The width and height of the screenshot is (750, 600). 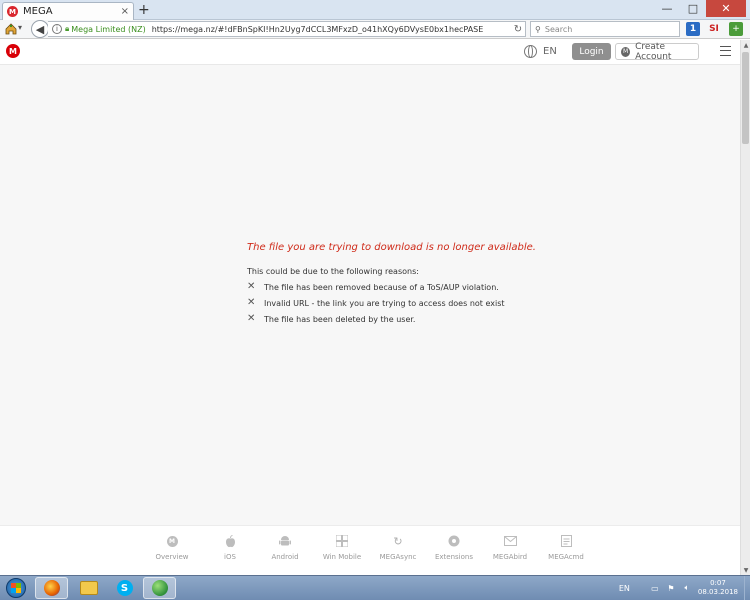 What do you see at coordinates (671, 588) in the screenshot?
I see `flag-tray-icon: ⚑` at bounding box center [671, 588].